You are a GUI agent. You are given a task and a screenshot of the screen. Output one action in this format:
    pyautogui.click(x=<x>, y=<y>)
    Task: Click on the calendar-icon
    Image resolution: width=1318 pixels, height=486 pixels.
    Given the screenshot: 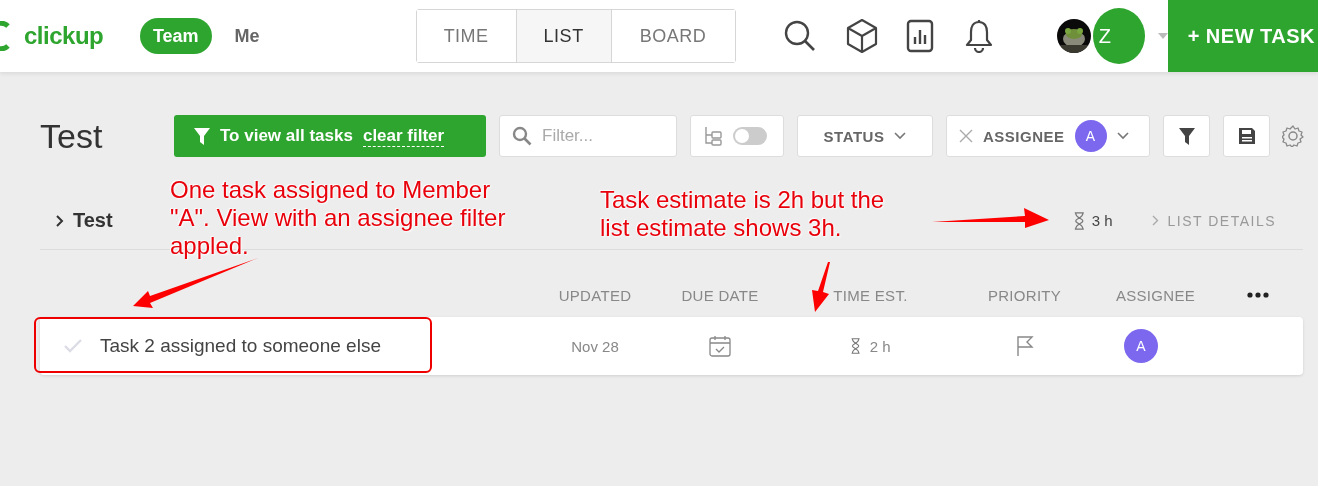 What is the action you would take?
    pyautogui.click(x=720, y=346)
    